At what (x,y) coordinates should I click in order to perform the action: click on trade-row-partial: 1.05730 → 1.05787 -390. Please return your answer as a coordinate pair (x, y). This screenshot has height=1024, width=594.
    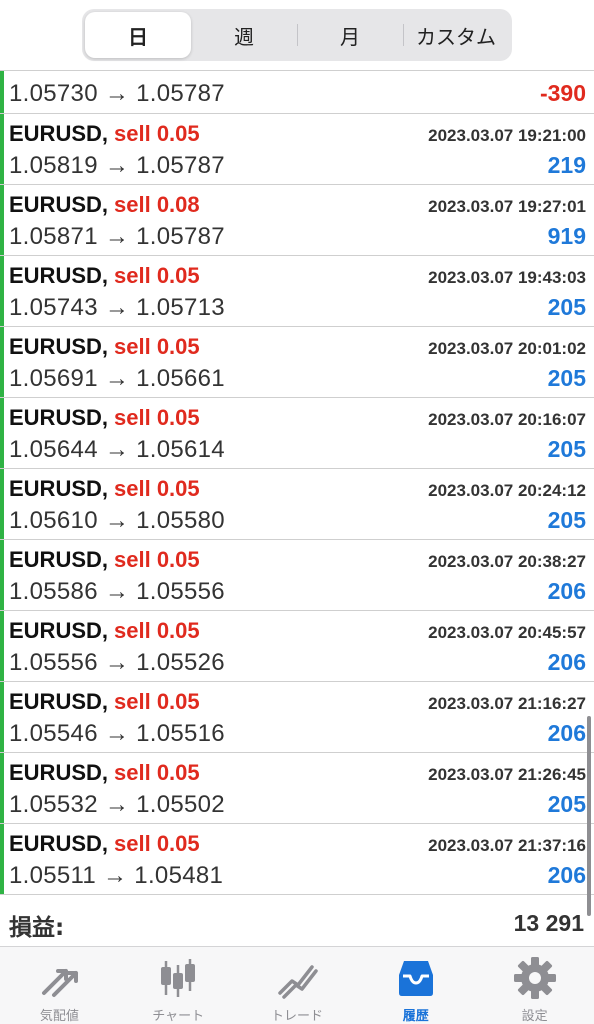
    Looking at the image, I should click on (297, 92).